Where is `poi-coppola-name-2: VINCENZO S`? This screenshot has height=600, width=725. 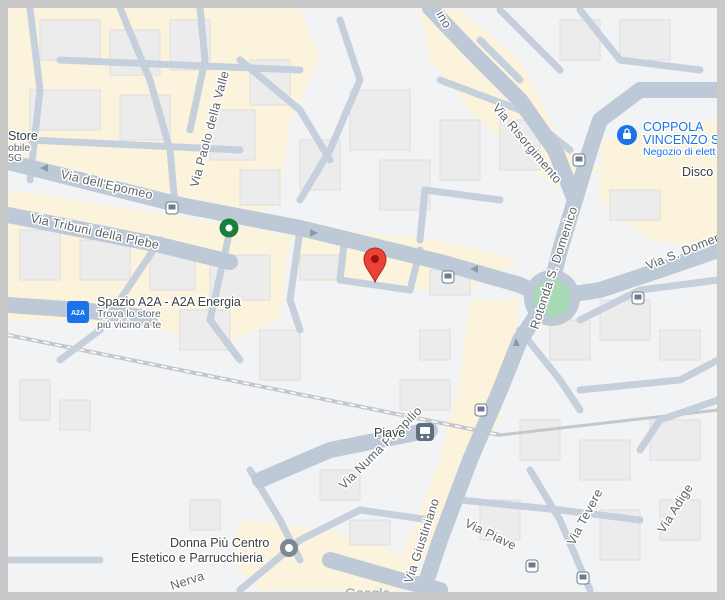
poi-coppola-name-2: VINCENZO S is located at coordinates (681, 140).